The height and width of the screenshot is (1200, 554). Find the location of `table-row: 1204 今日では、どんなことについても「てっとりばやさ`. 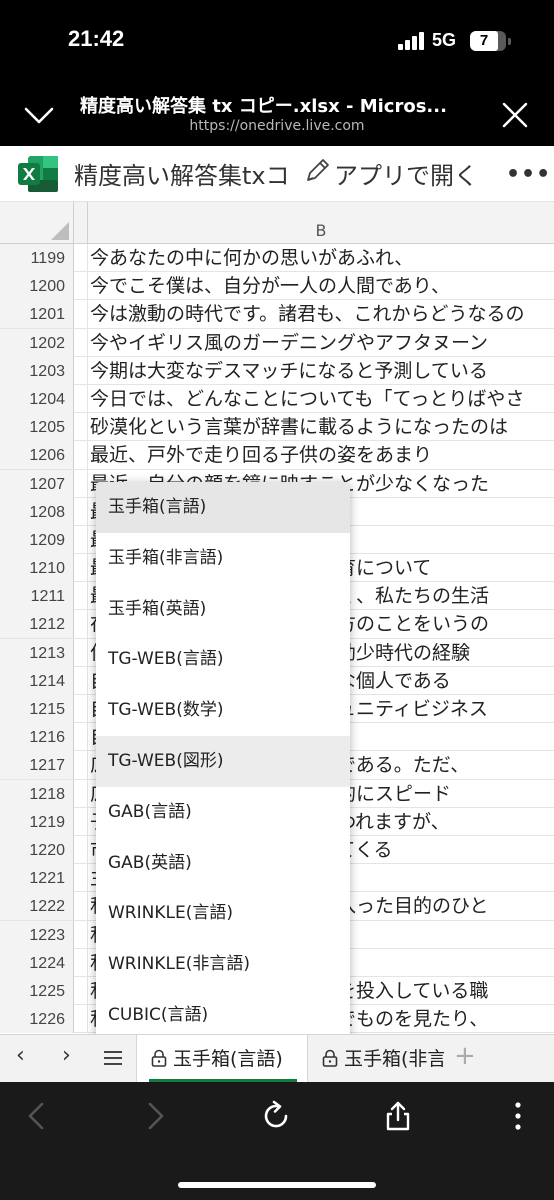

table-row: 1204 今日では、どんなことについても「てっとりばやさ is located at coordinates (277, 399).